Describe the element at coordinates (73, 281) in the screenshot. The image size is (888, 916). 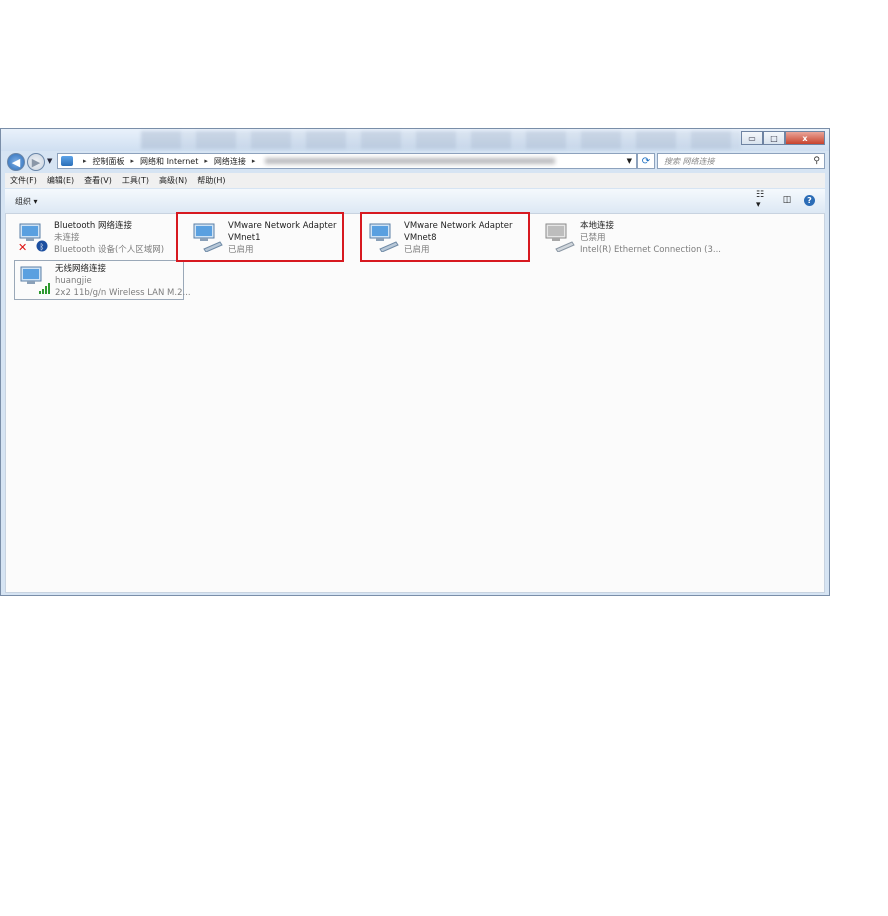
I see `adapter-status: huangjie` at that location.